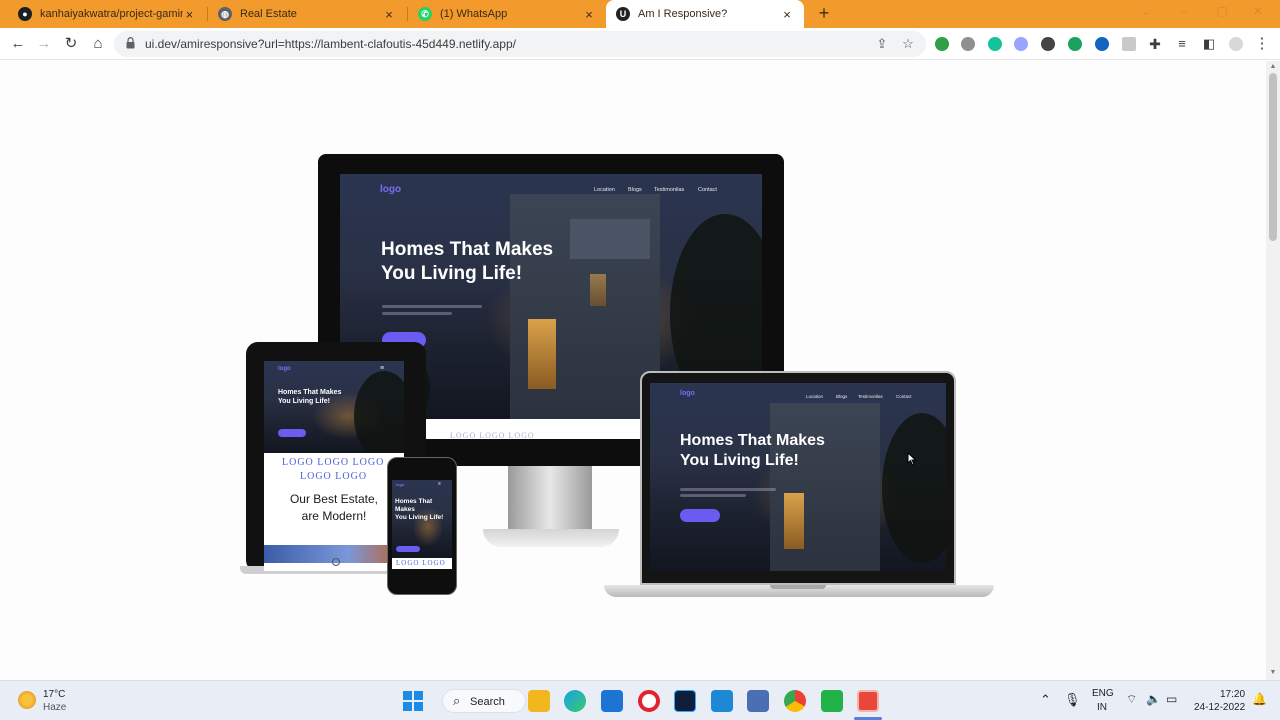 The image size is (1280, 720). Describe the element at coordinates (612, 701) in the screenshot. I see `mail-icon` at that location.